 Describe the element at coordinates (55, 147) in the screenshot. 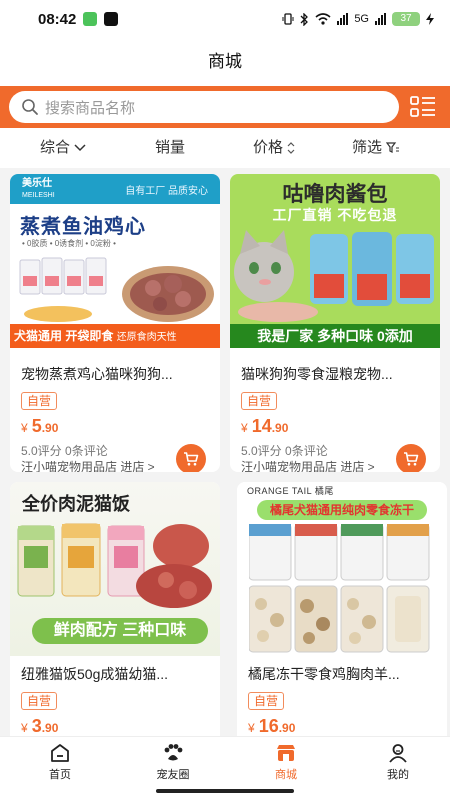

I see `sort-comprehensive-label: 综合` at that location.